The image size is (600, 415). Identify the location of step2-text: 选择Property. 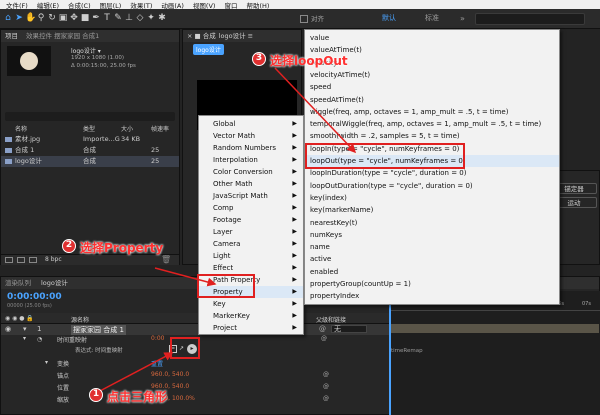
(122, 248).